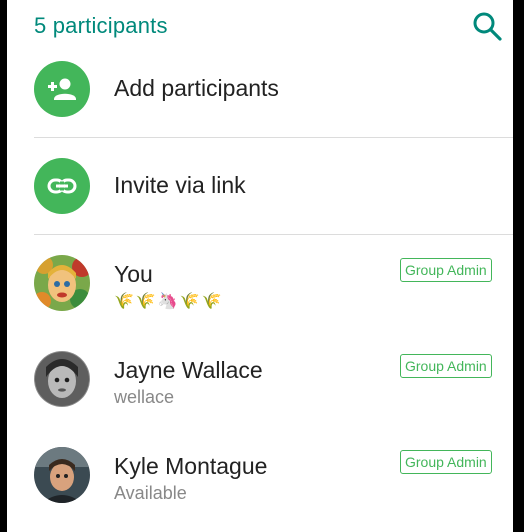 Image resolution: width=524 pixels, height=532 pixels. I want to click on status-emoji: 🦄, so click(167, 301).